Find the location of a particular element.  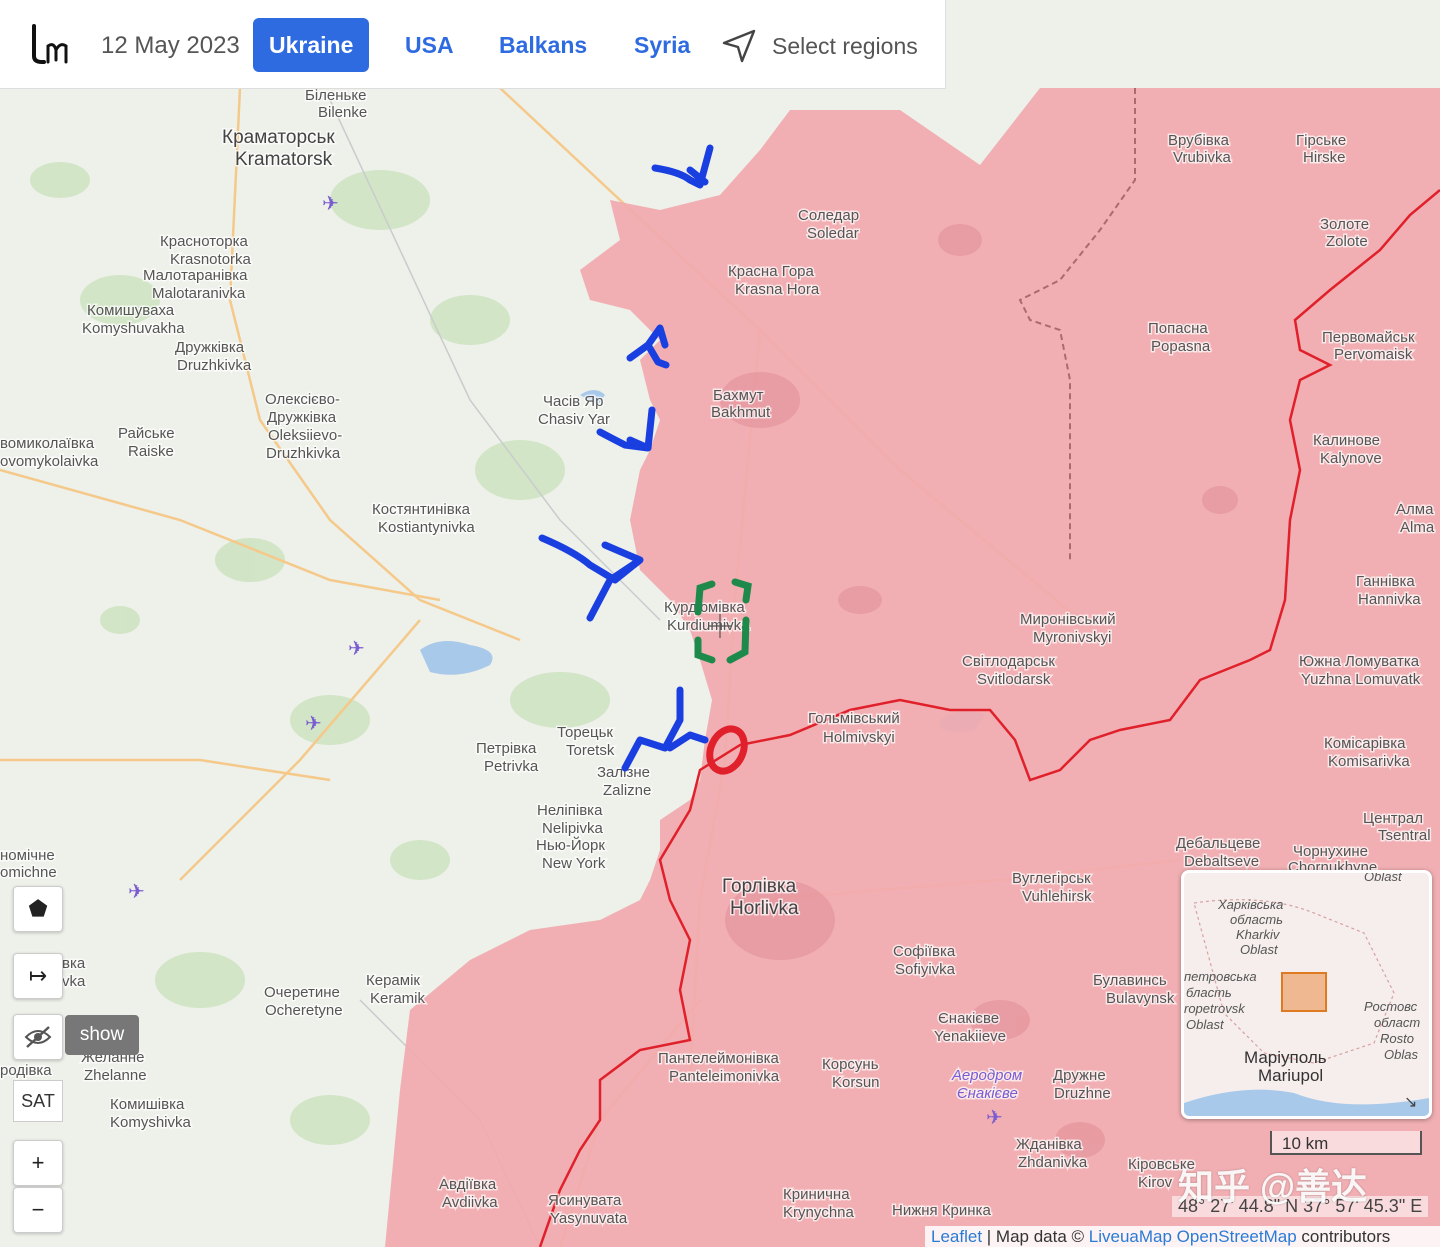

label-keramik-en: Keramik is located at coordinates (398, 998).